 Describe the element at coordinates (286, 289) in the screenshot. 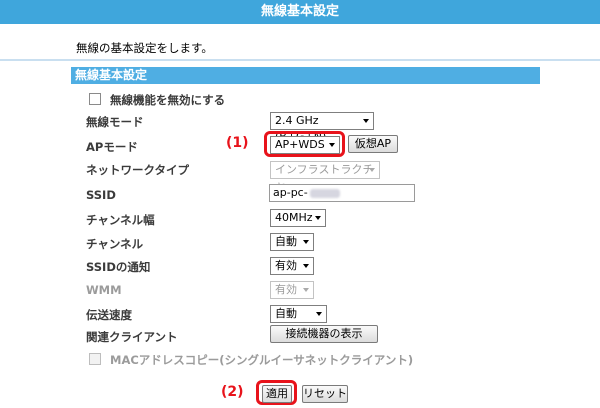

I see `wmm-value: 有効` at that location.